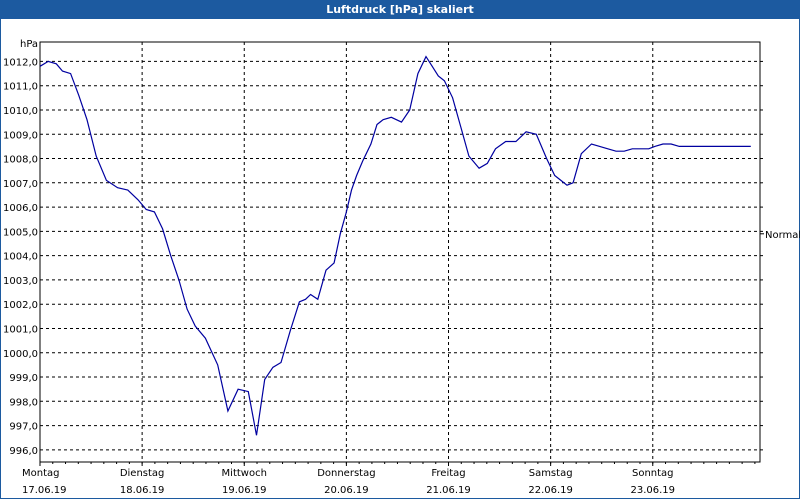  I want to click on y-axis-label: hPa, so click(29, 44).